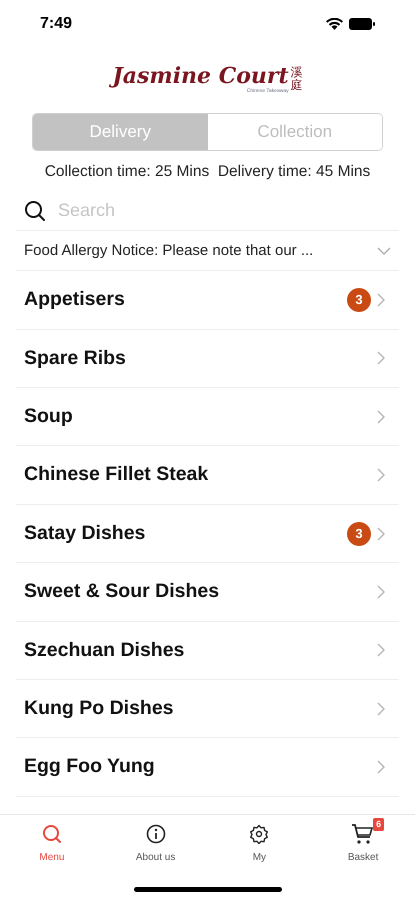 This screenshot has height=900, width=415. I want to click on category-name: Spare Ribs, so click(75, 358).